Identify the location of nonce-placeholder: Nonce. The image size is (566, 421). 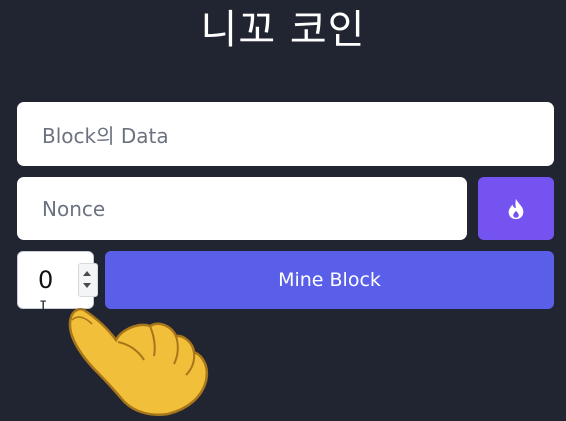
(74, 208).